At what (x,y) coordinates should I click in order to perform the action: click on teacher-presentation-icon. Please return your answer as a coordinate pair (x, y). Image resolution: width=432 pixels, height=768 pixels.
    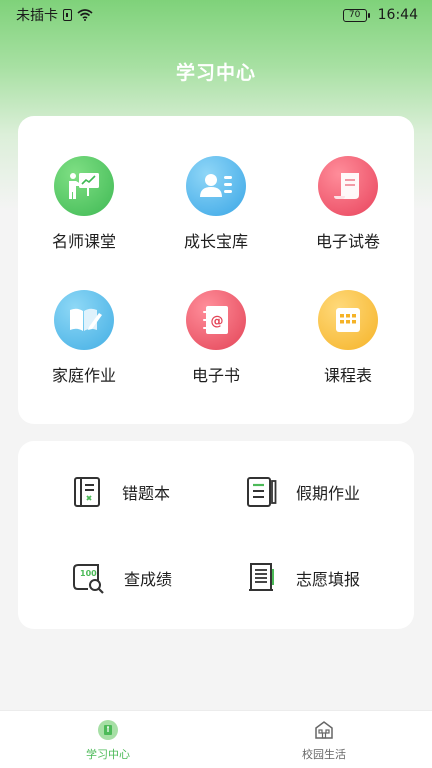
    Looking at the image, I should click on (84, 186).